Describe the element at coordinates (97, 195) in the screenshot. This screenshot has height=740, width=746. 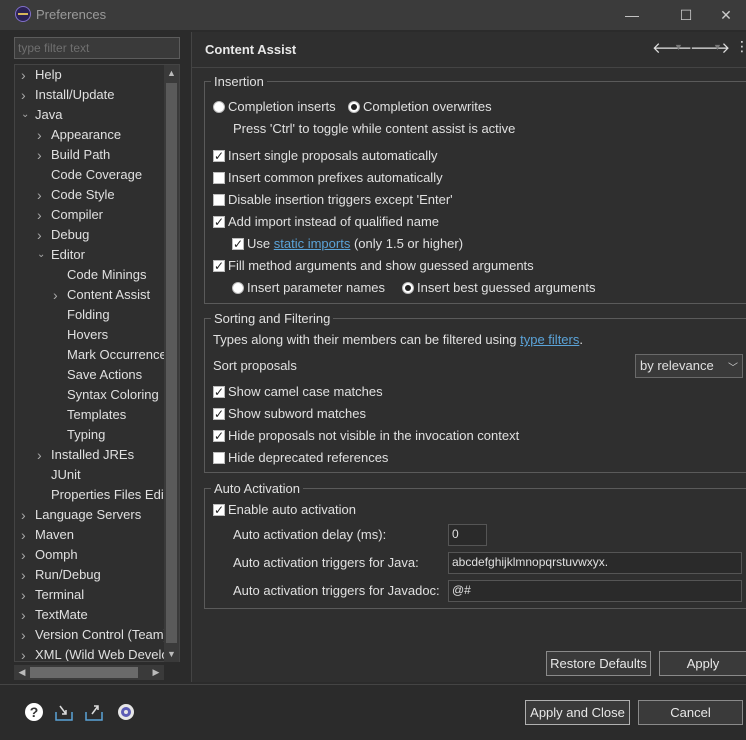
I see `tree-item: › Code Style` at that location.